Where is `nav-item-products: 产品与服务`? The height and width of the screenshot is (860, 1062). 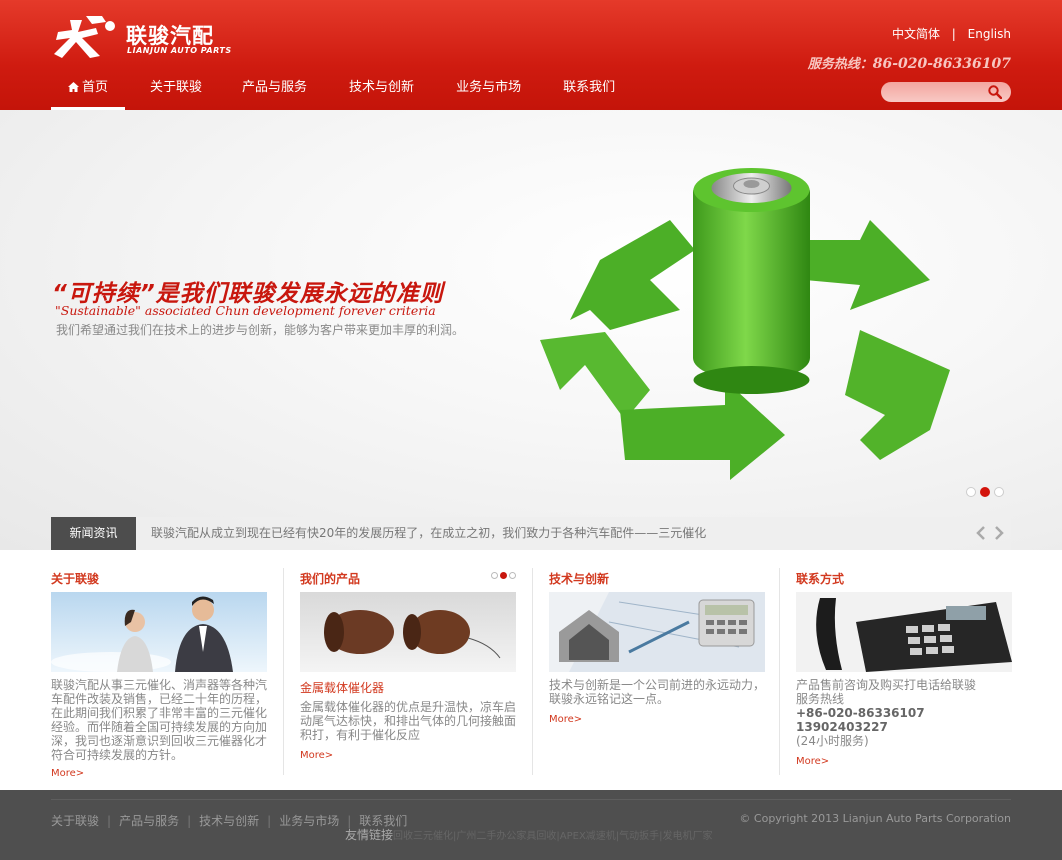
nav-item-products: 产品与服务 is located at coordinates (274, 93).